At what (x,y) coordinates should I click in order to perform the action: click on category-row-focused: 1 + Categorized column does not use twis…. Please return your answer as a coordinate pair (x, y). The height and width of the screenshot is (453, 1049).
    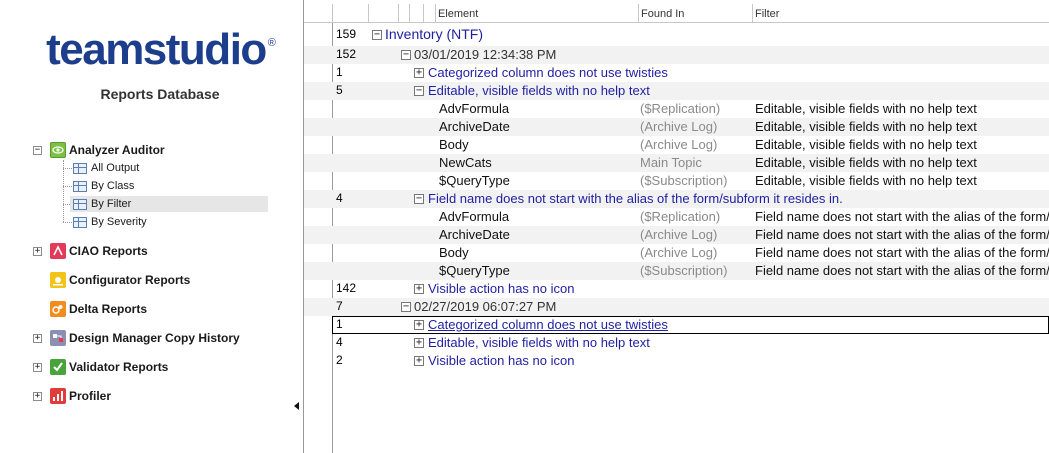
    Looking at the image, I should click on (690, 325).